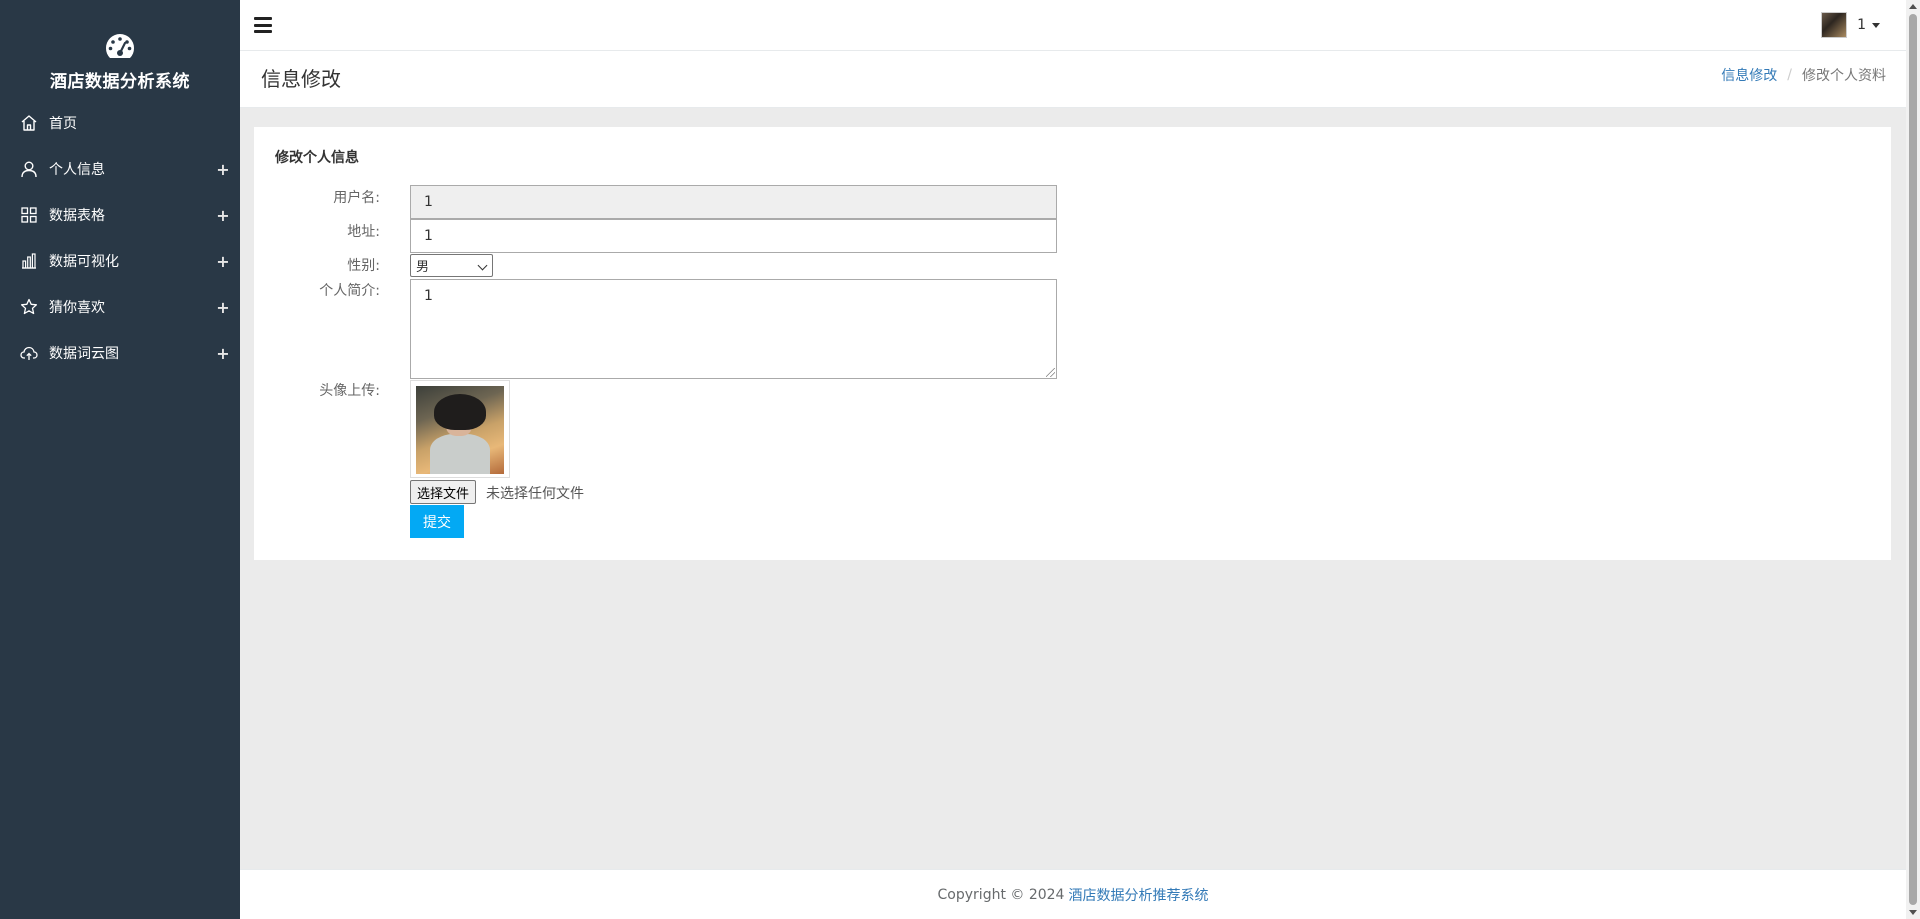 The width and height of the screenshot is (1920, 919). I want to click on bio-textarea: 1, so click(733, 329).